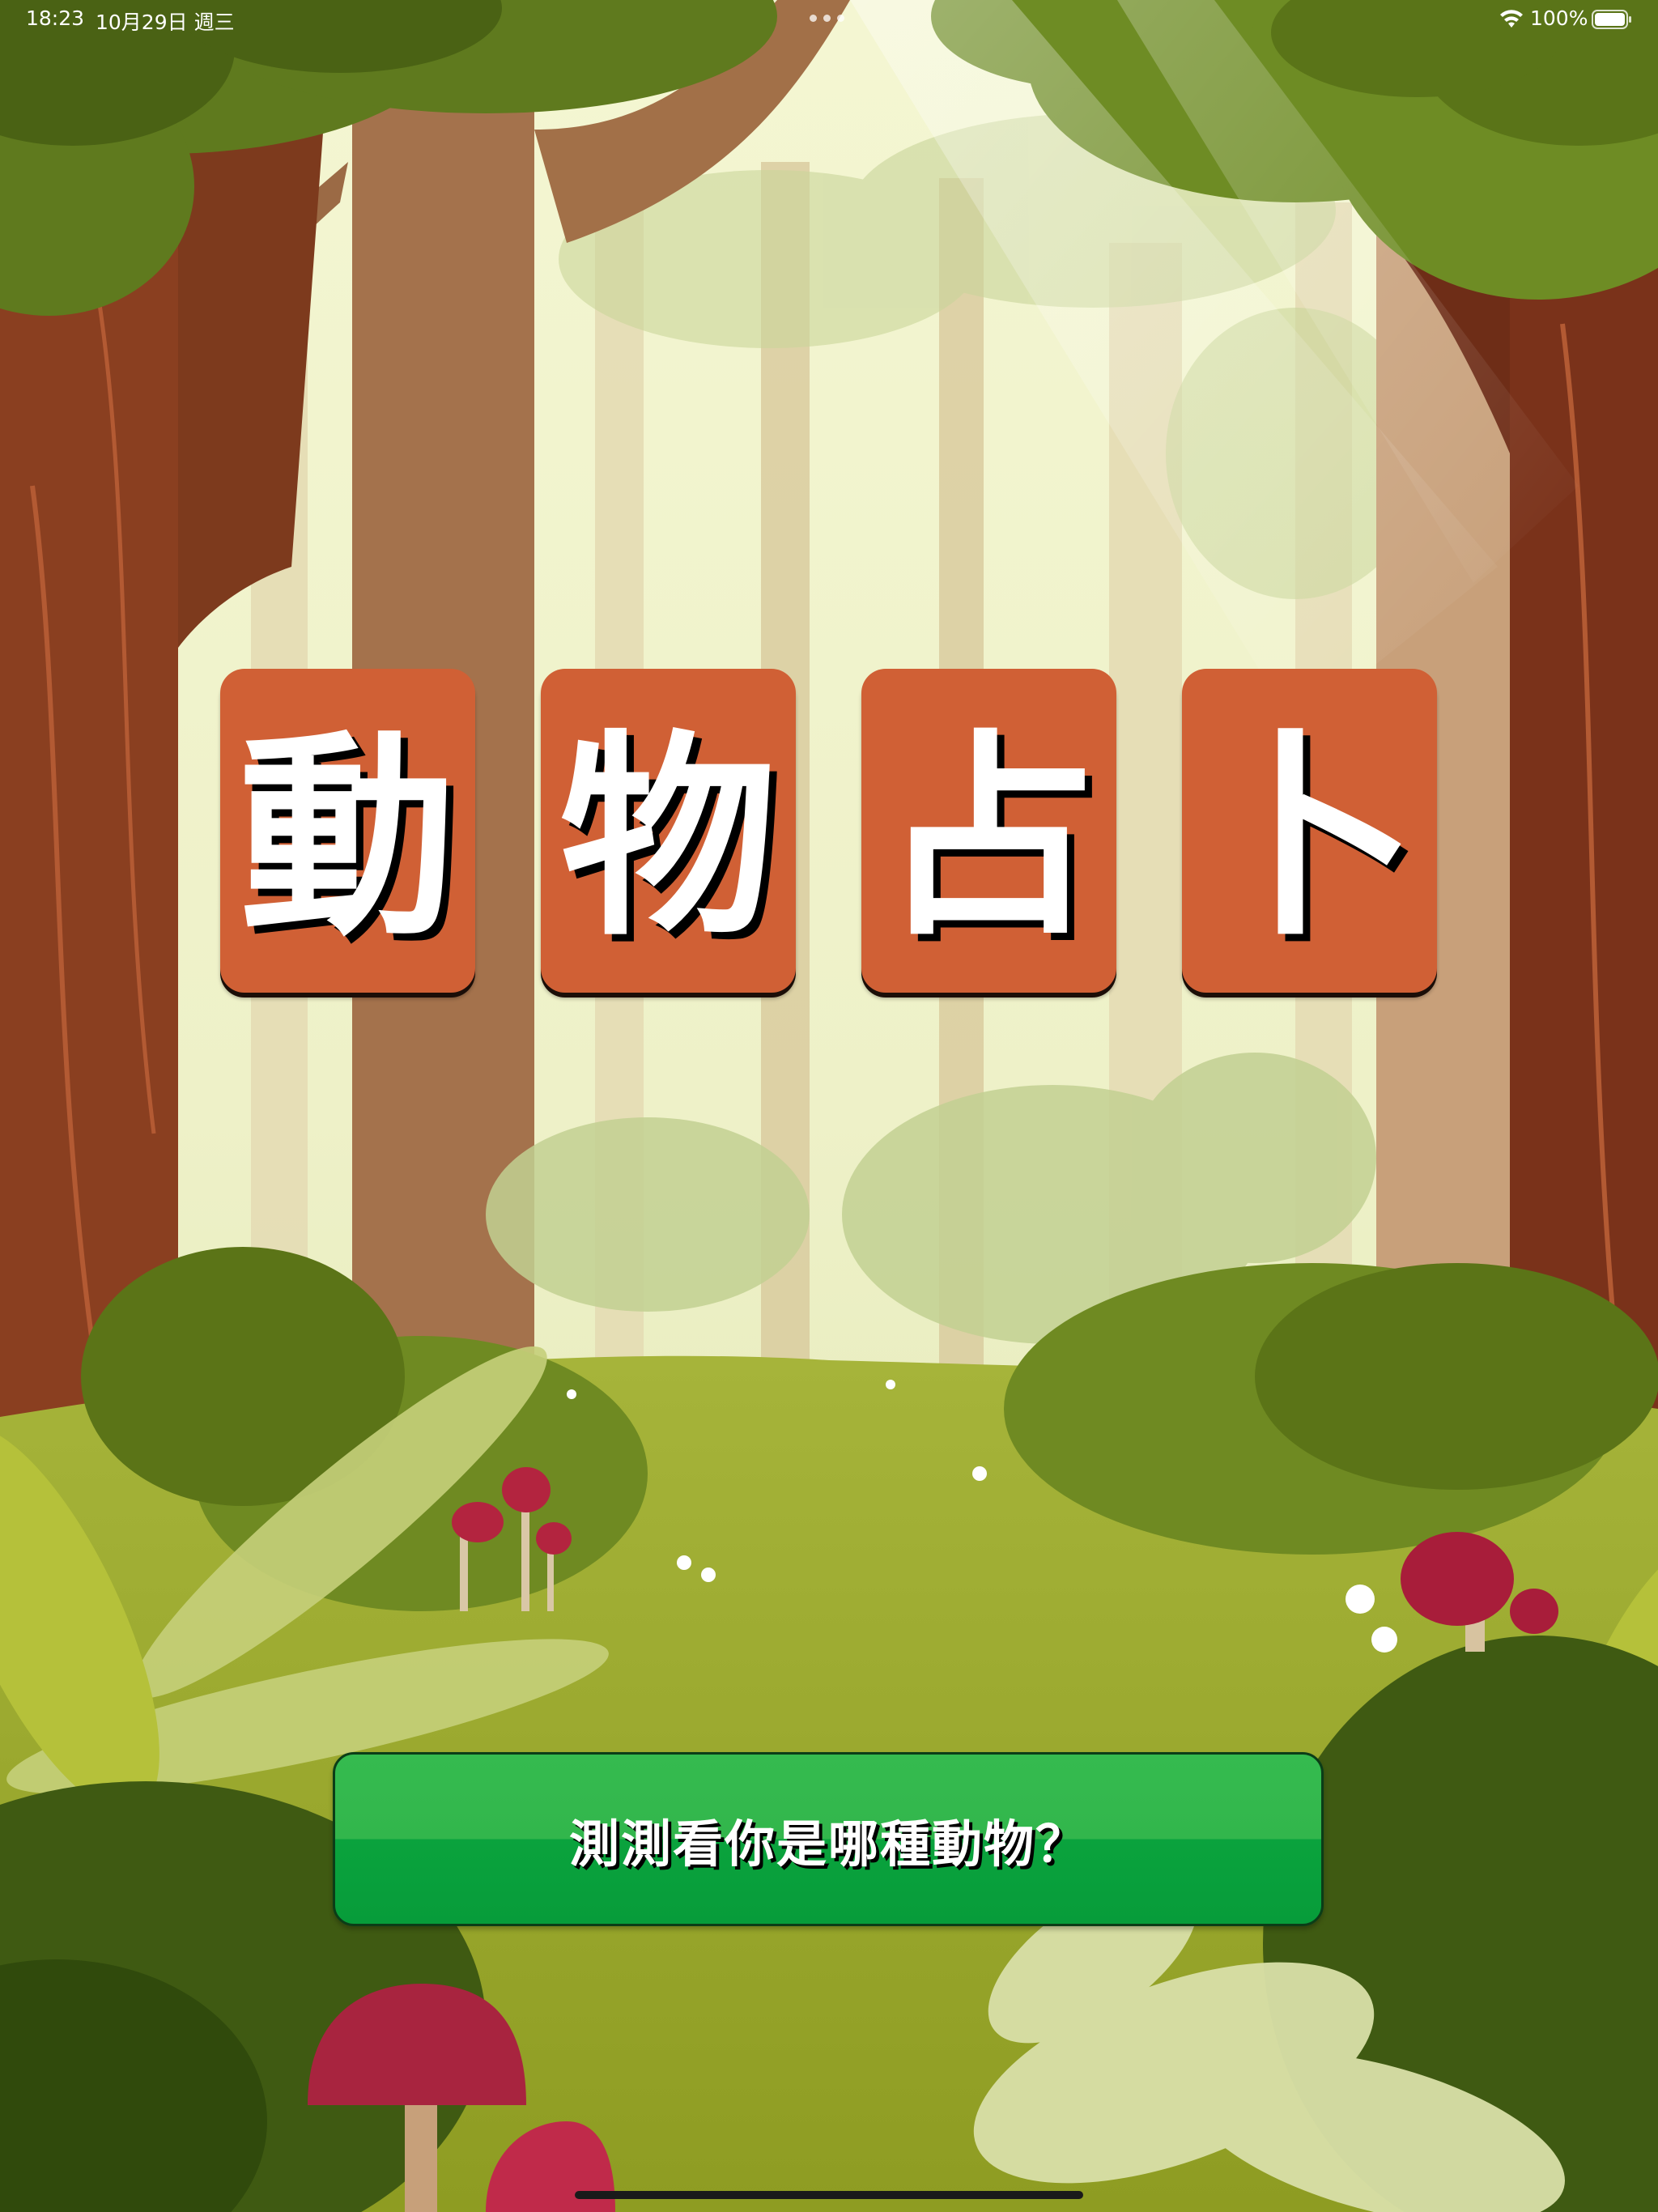 This screenshot has width=1658, height=2212. What do you see at coordinates (668, 839) in the screenshot?
I see `title-char-2: 物` at bounding box center [668, 839].